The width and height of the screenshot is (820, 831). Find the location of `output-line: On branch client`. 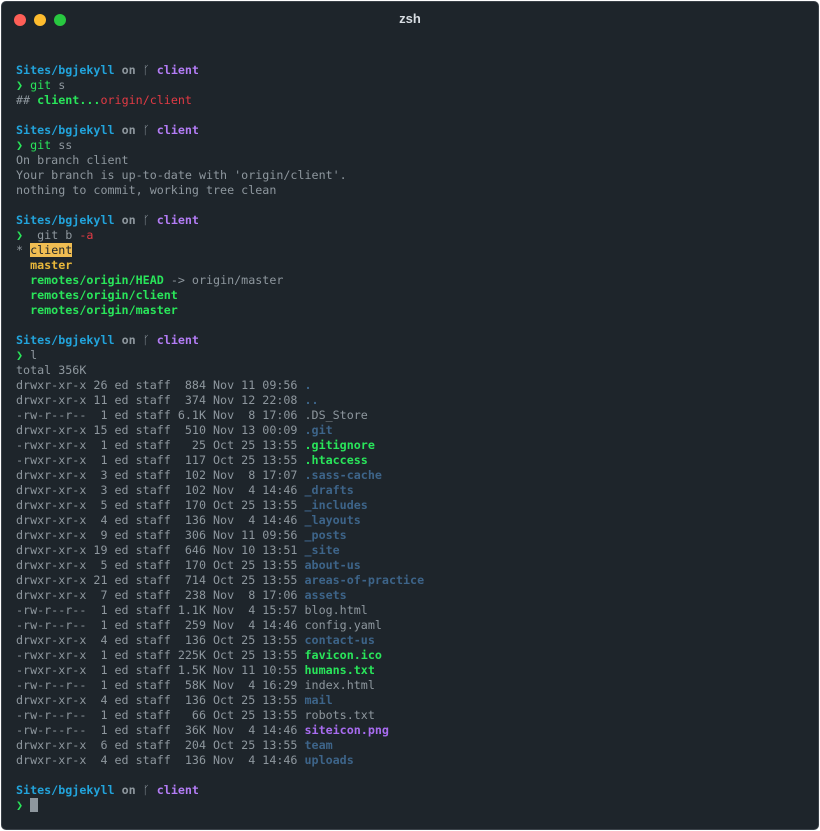

output-line: On branch client is located at coordinates (72, 160).